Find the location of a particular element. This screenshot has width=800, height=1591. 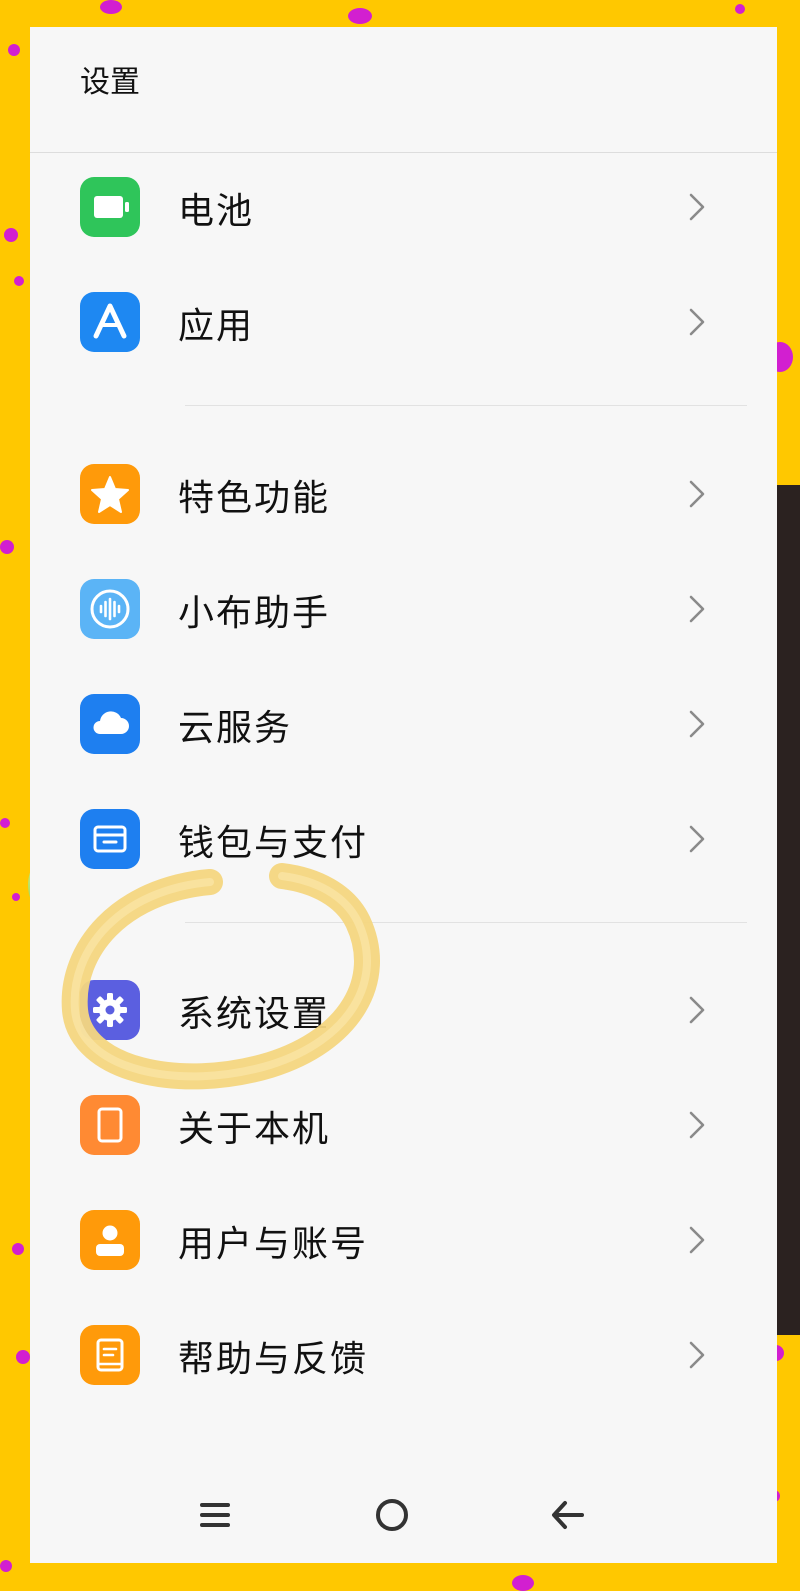

navigation-bar is located at coordinates (403, 1513).